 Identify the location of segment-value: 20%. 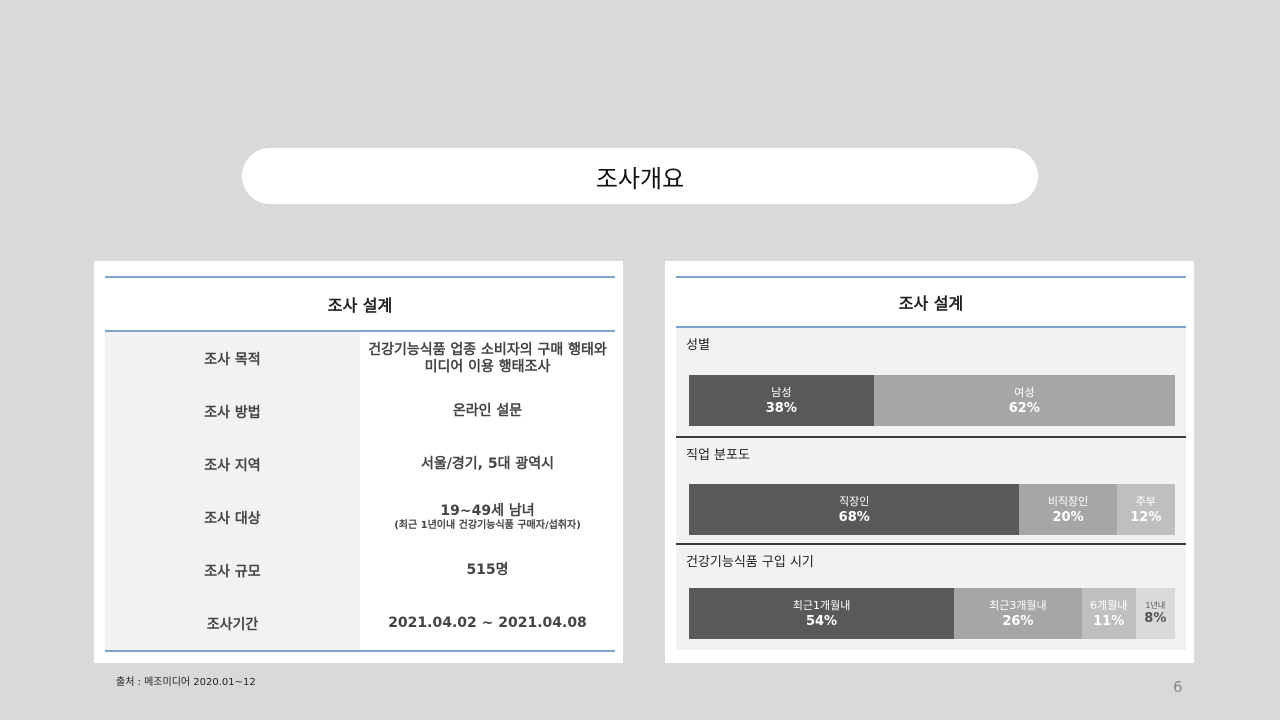
(1068, 517).